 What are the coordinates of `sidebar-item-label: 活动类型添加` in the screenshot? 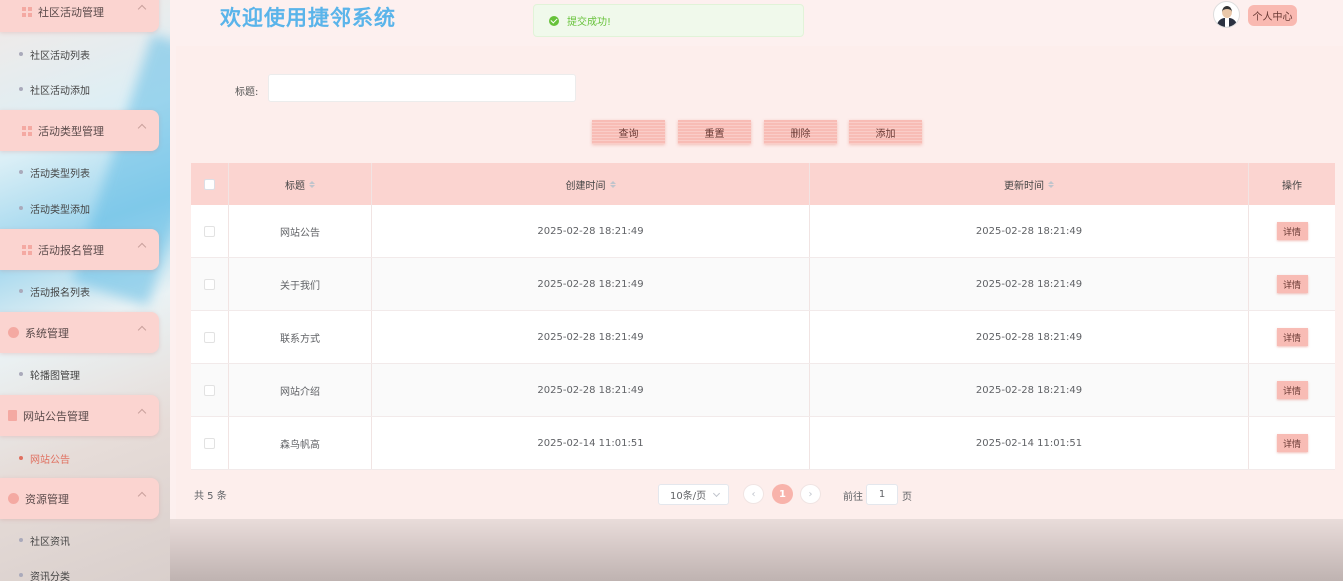 It's located at (60, 210).